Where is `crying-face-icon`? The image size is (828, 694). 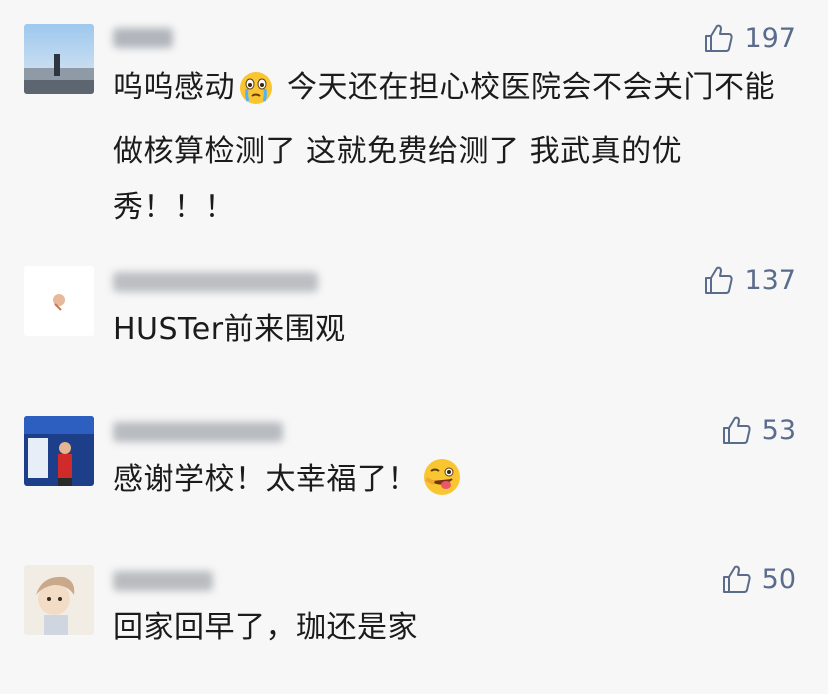 crying-face-icon is located at coordinates (256, 96).